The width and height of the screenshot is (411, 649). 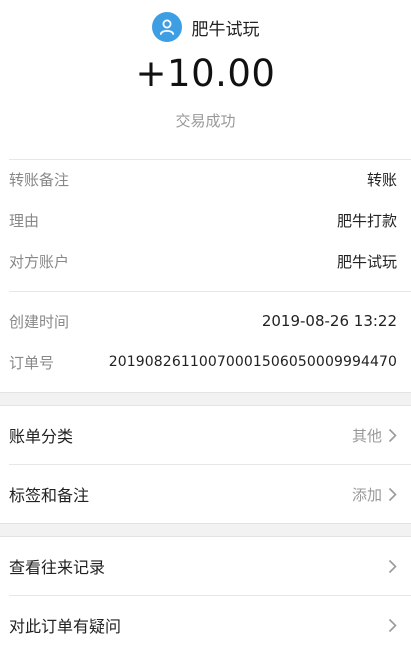 I want to click on action-right: 添加, so click(x=374, y=494).